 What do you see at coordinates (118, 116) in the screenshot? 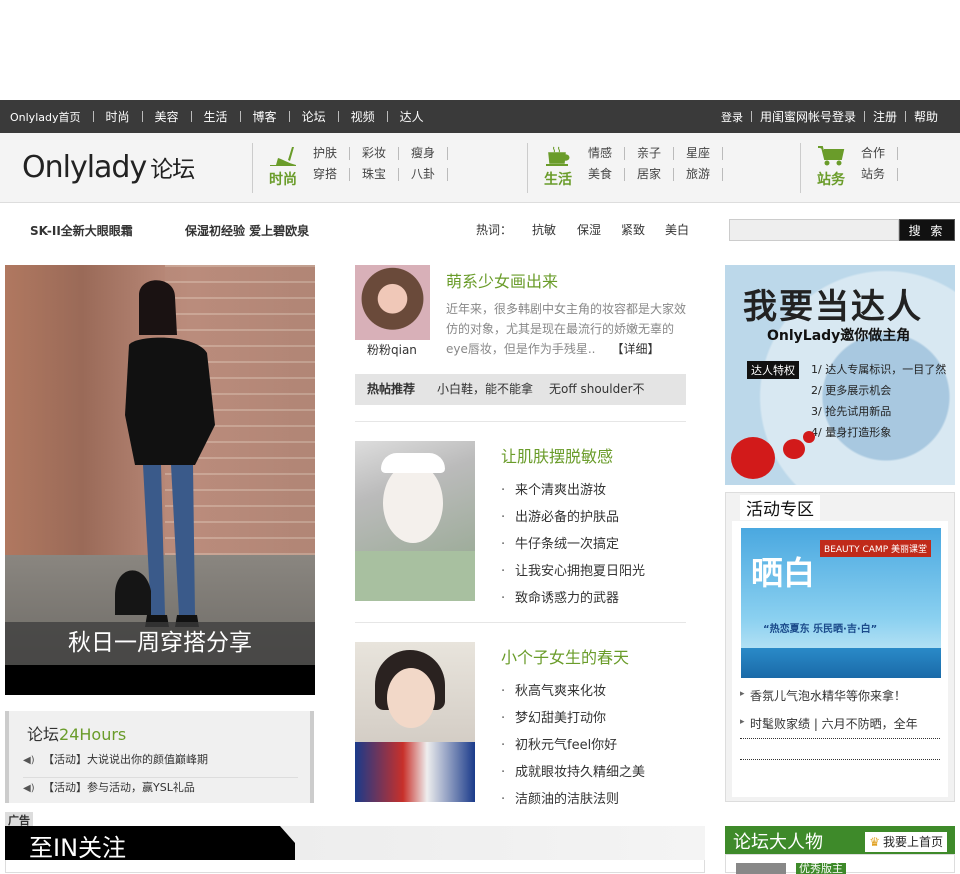
I see `nav-fashion: 时尚` at bounding box center [118, 116].